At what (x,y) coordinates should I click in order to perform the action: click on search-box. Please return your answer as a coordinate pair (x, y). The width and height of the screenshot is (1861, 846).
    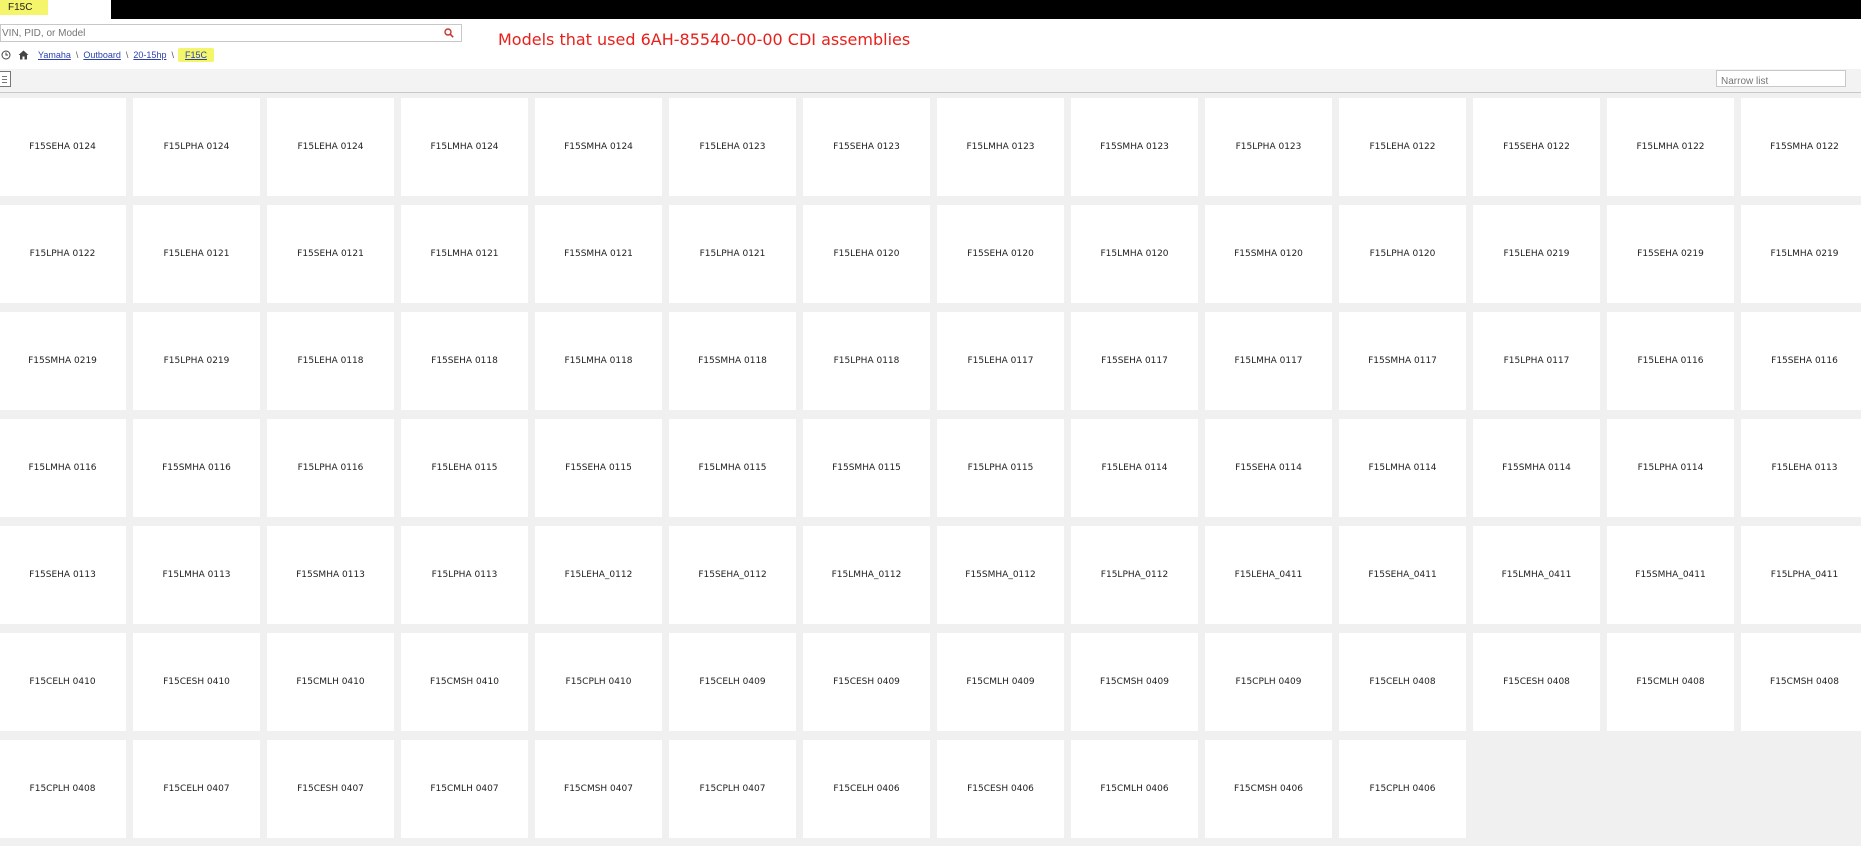
    Looking at the image, I should click on (231, 33).